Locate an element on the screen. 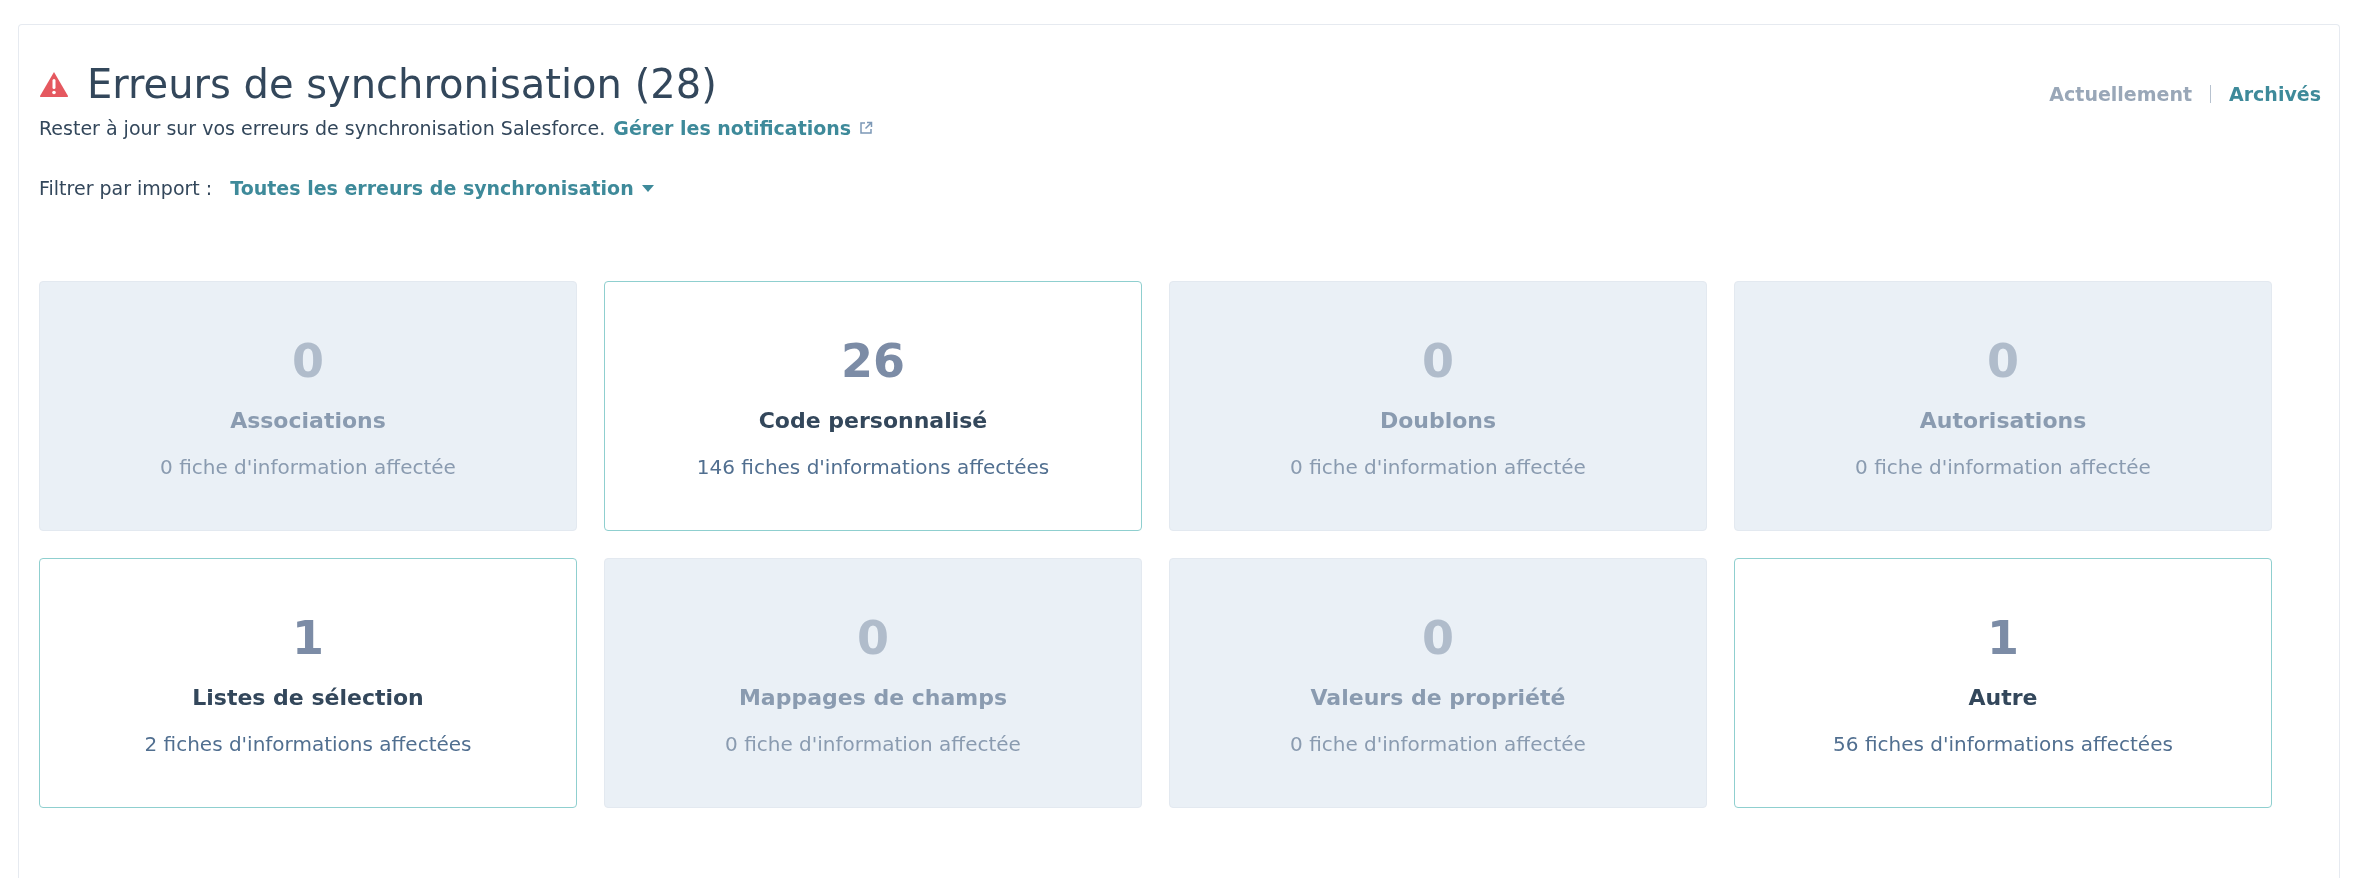  card-title: Valeurs de propriété is located at coordinates (1438, 697).